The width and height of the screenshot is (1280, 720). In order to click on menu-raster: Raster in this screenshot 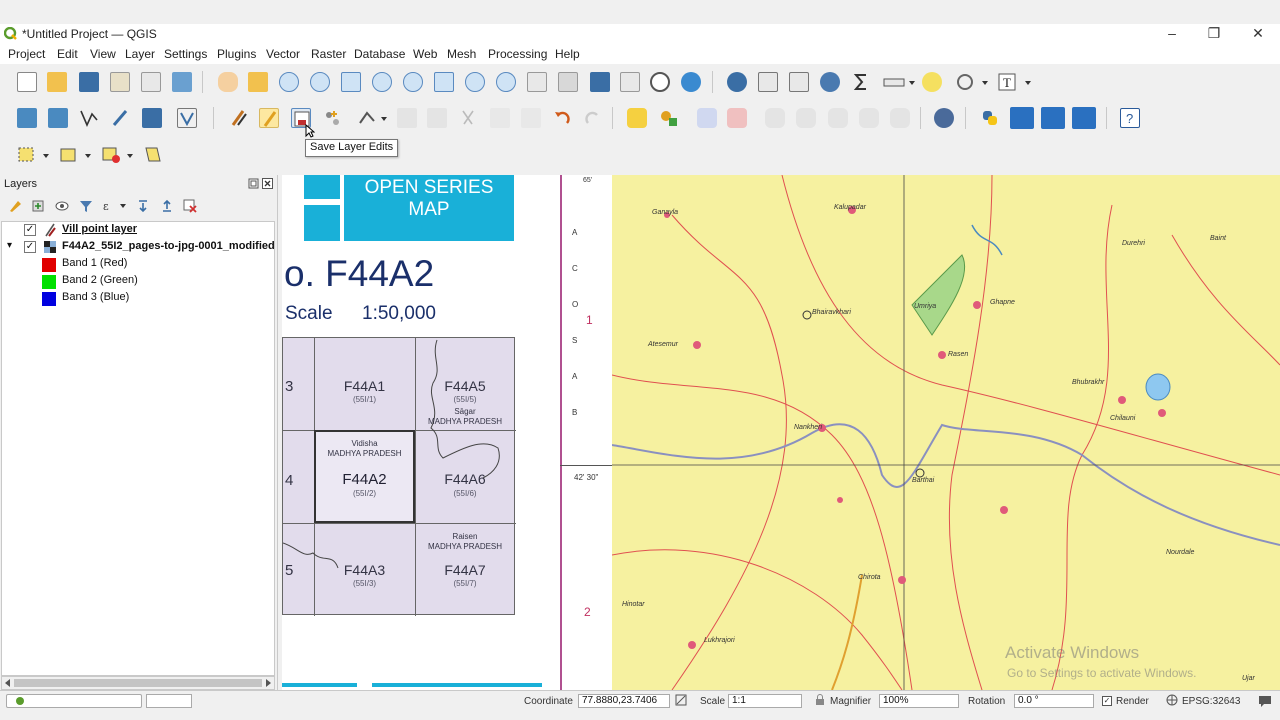, I will do `click(328, 54)`.